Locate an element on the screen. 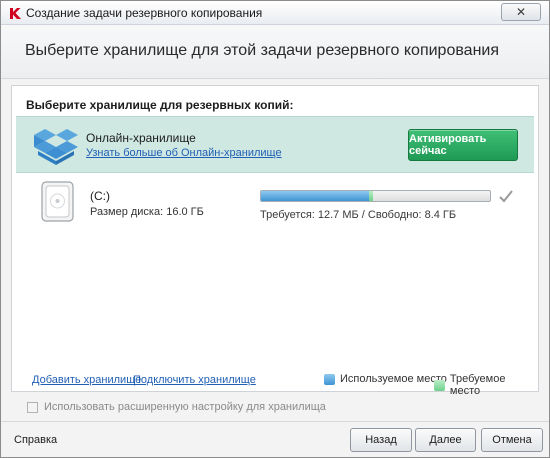  footer-divider is located at coordinates (275, 421).